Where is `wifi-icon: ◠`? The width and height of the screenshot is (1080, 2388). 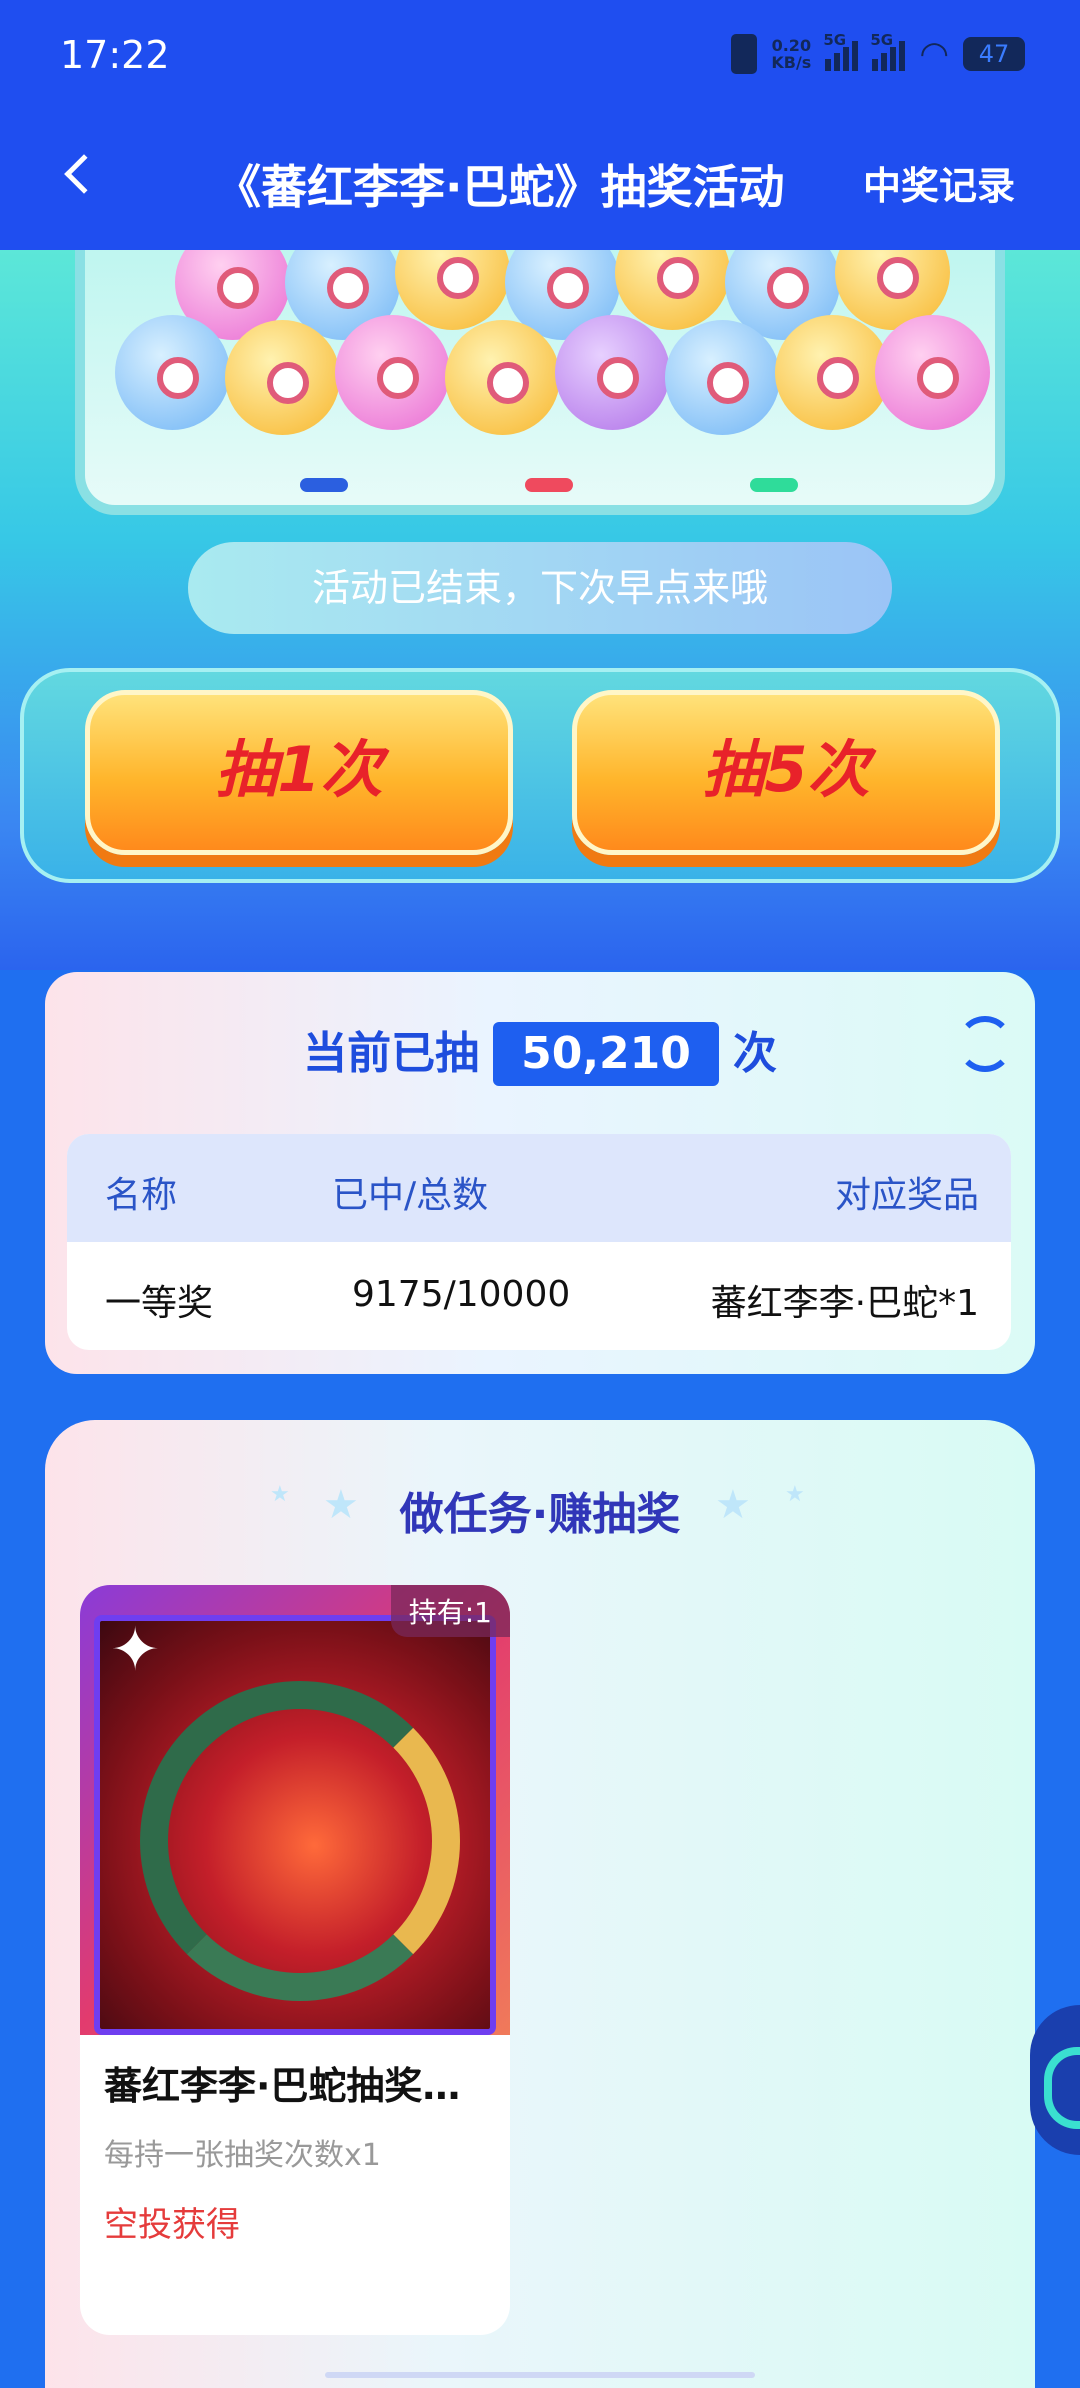
wifi-icon: ◠ is located at coordinates (934, 54).